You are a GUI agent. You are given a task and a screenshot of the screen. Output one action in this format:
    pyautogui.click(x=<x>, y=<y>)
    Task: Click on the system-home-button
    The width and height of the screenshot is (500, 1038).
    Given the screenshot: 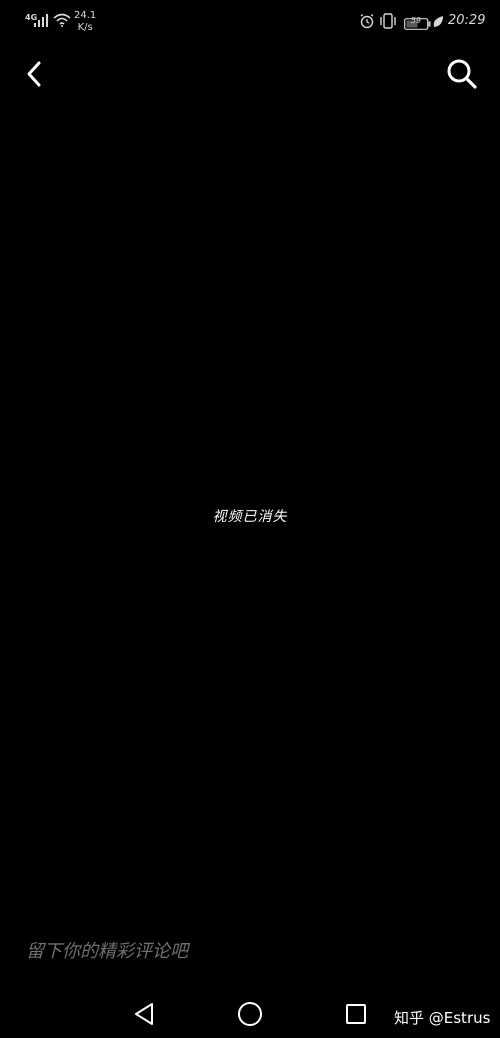 What is the action you would take?
    pyautogui.click(x=250, y=1016)
    